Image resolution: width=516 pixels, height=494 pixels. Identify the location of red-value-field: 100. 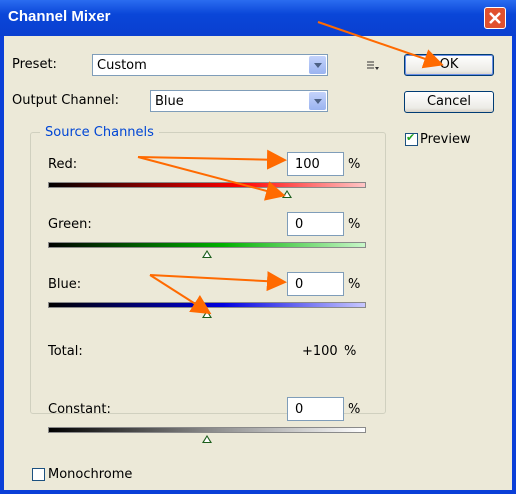
(315, 164).